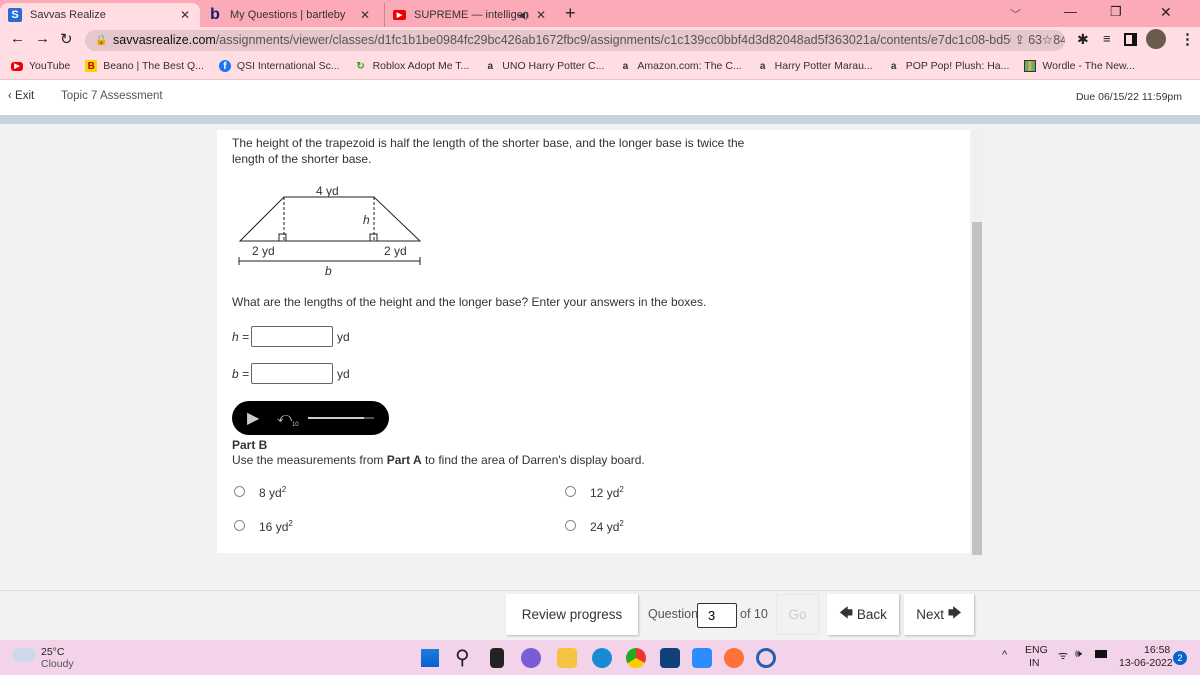 This screenshot has width=1200, height=675. I want to click on zoom-icon, so click(702, 658).